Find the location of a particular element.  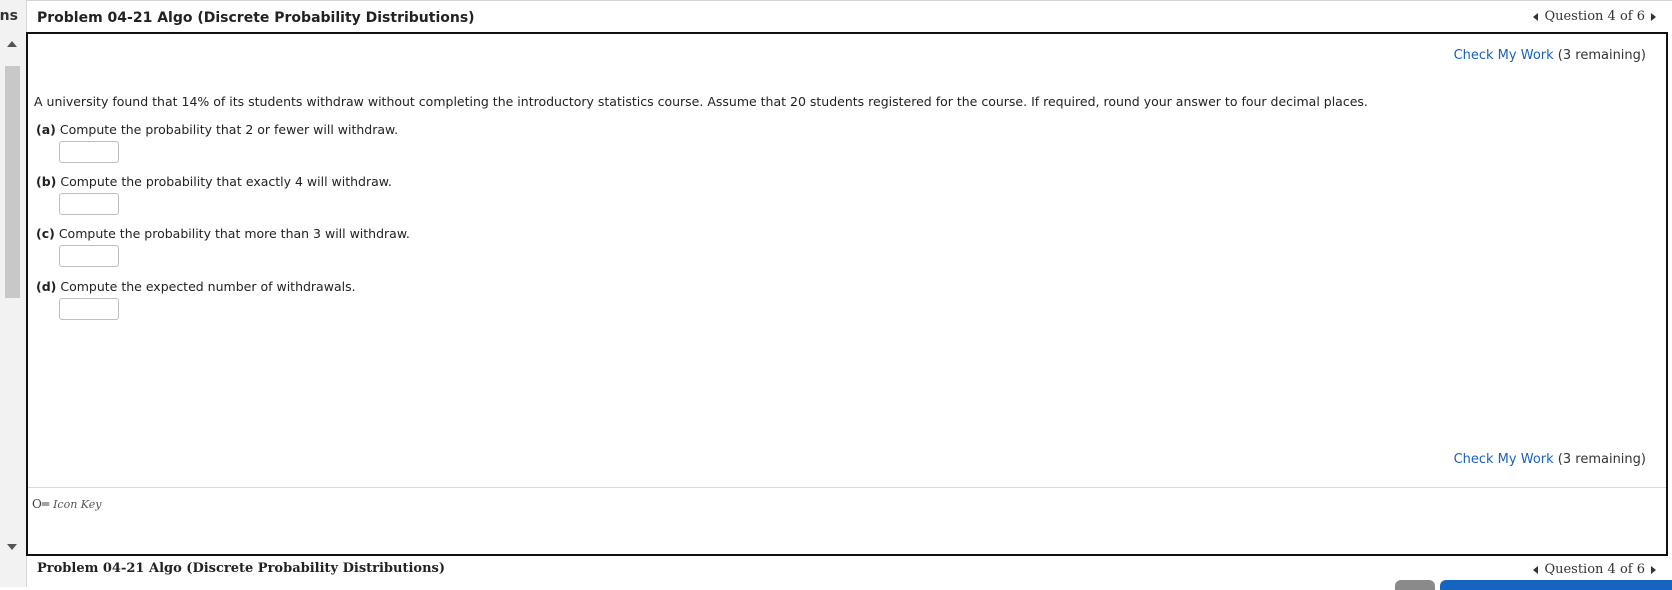

part-label: (a) is located at coordinates (46, 129).